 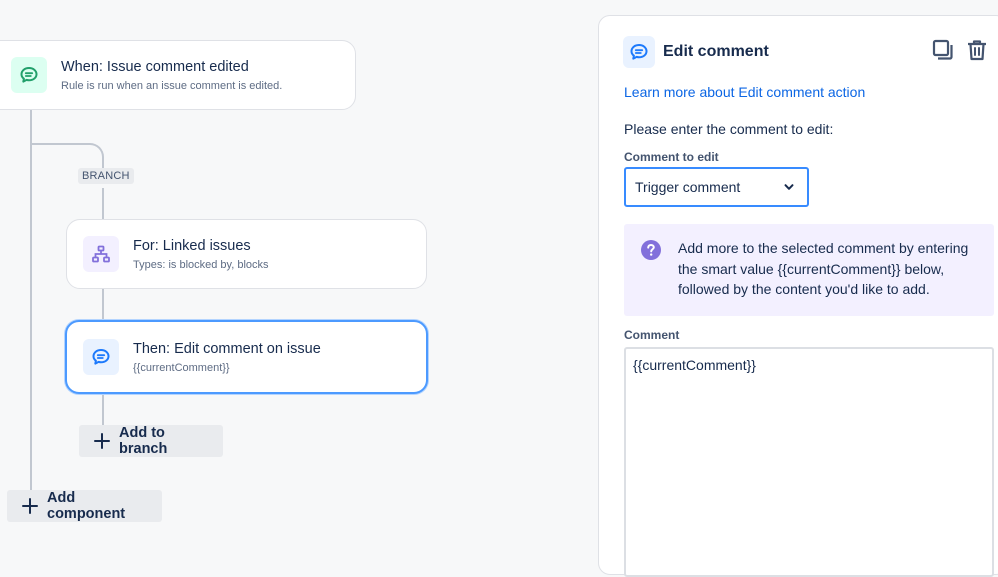 What do you see at coordinates (143, 441) in the screenshot?
I see `add-to-branch-label: Add to branch` at bounding box center [143, 441].